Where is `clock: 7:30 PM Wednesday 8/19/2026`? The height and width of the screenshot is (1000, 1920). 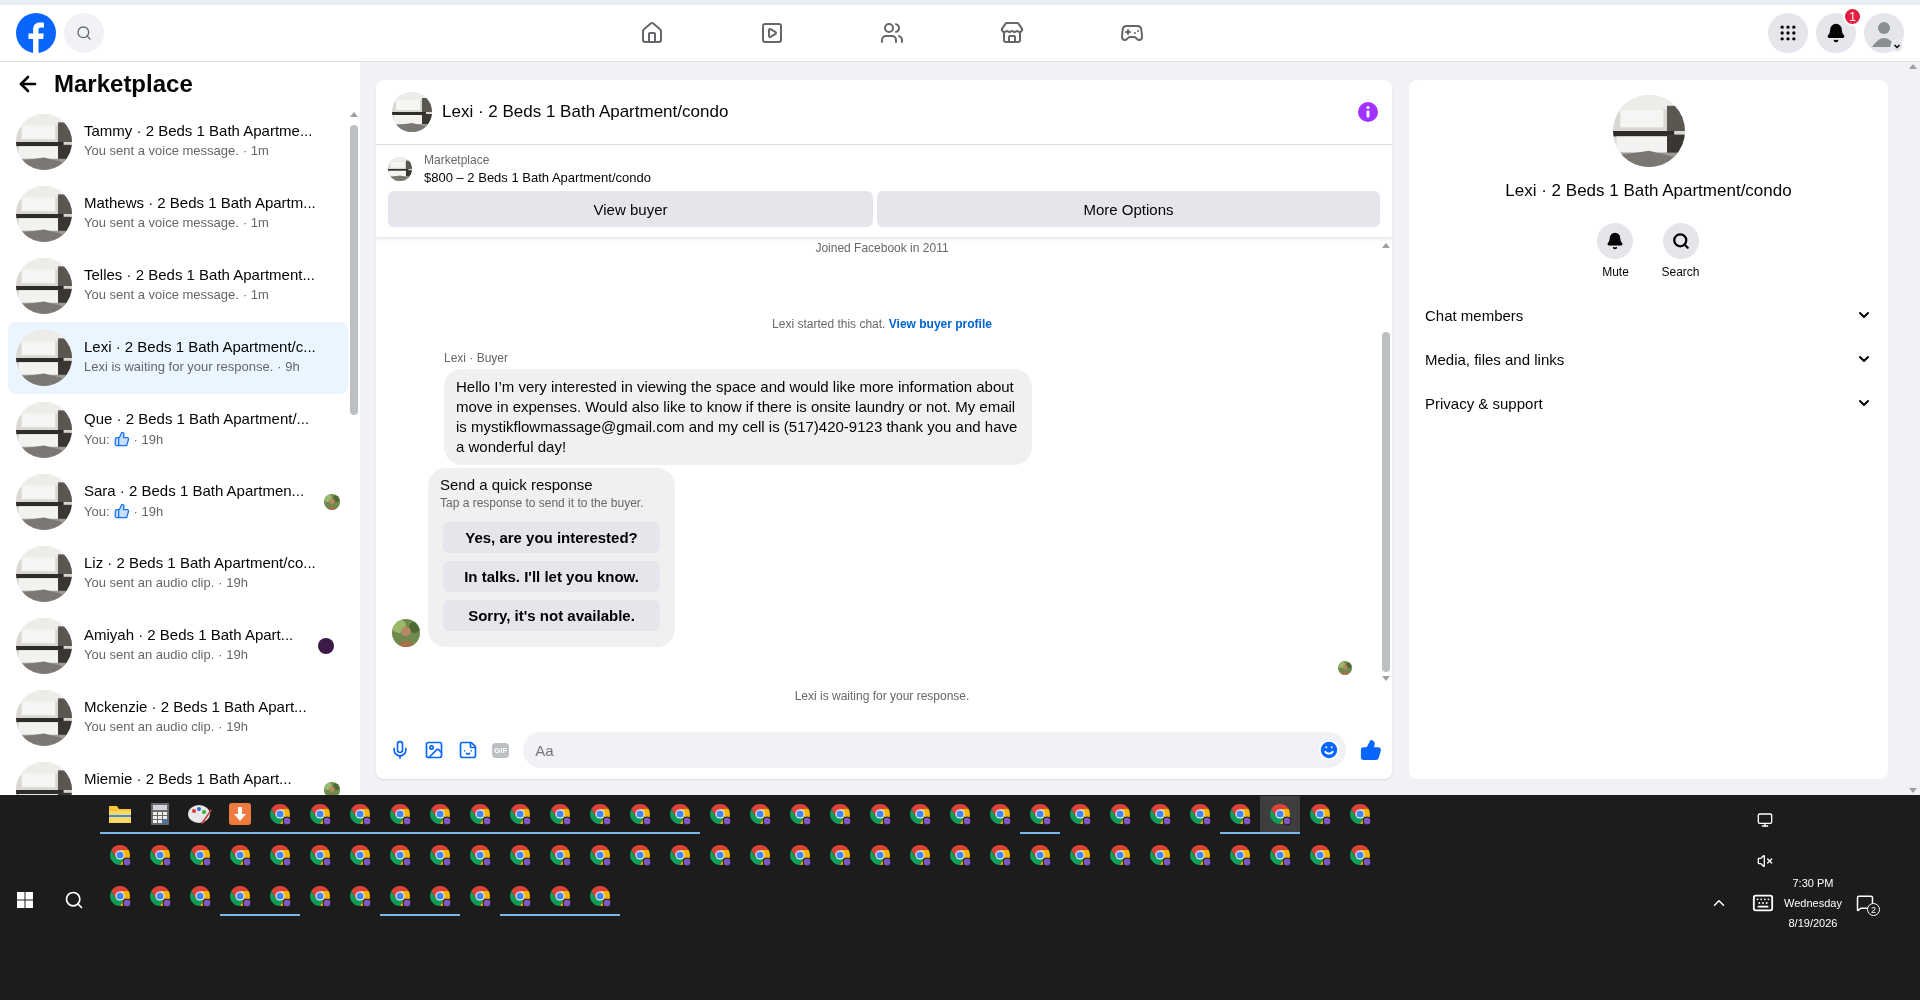
clock: 7:30 PM Wednesday 8/19/2026 is located at coordinates (1813, 903).